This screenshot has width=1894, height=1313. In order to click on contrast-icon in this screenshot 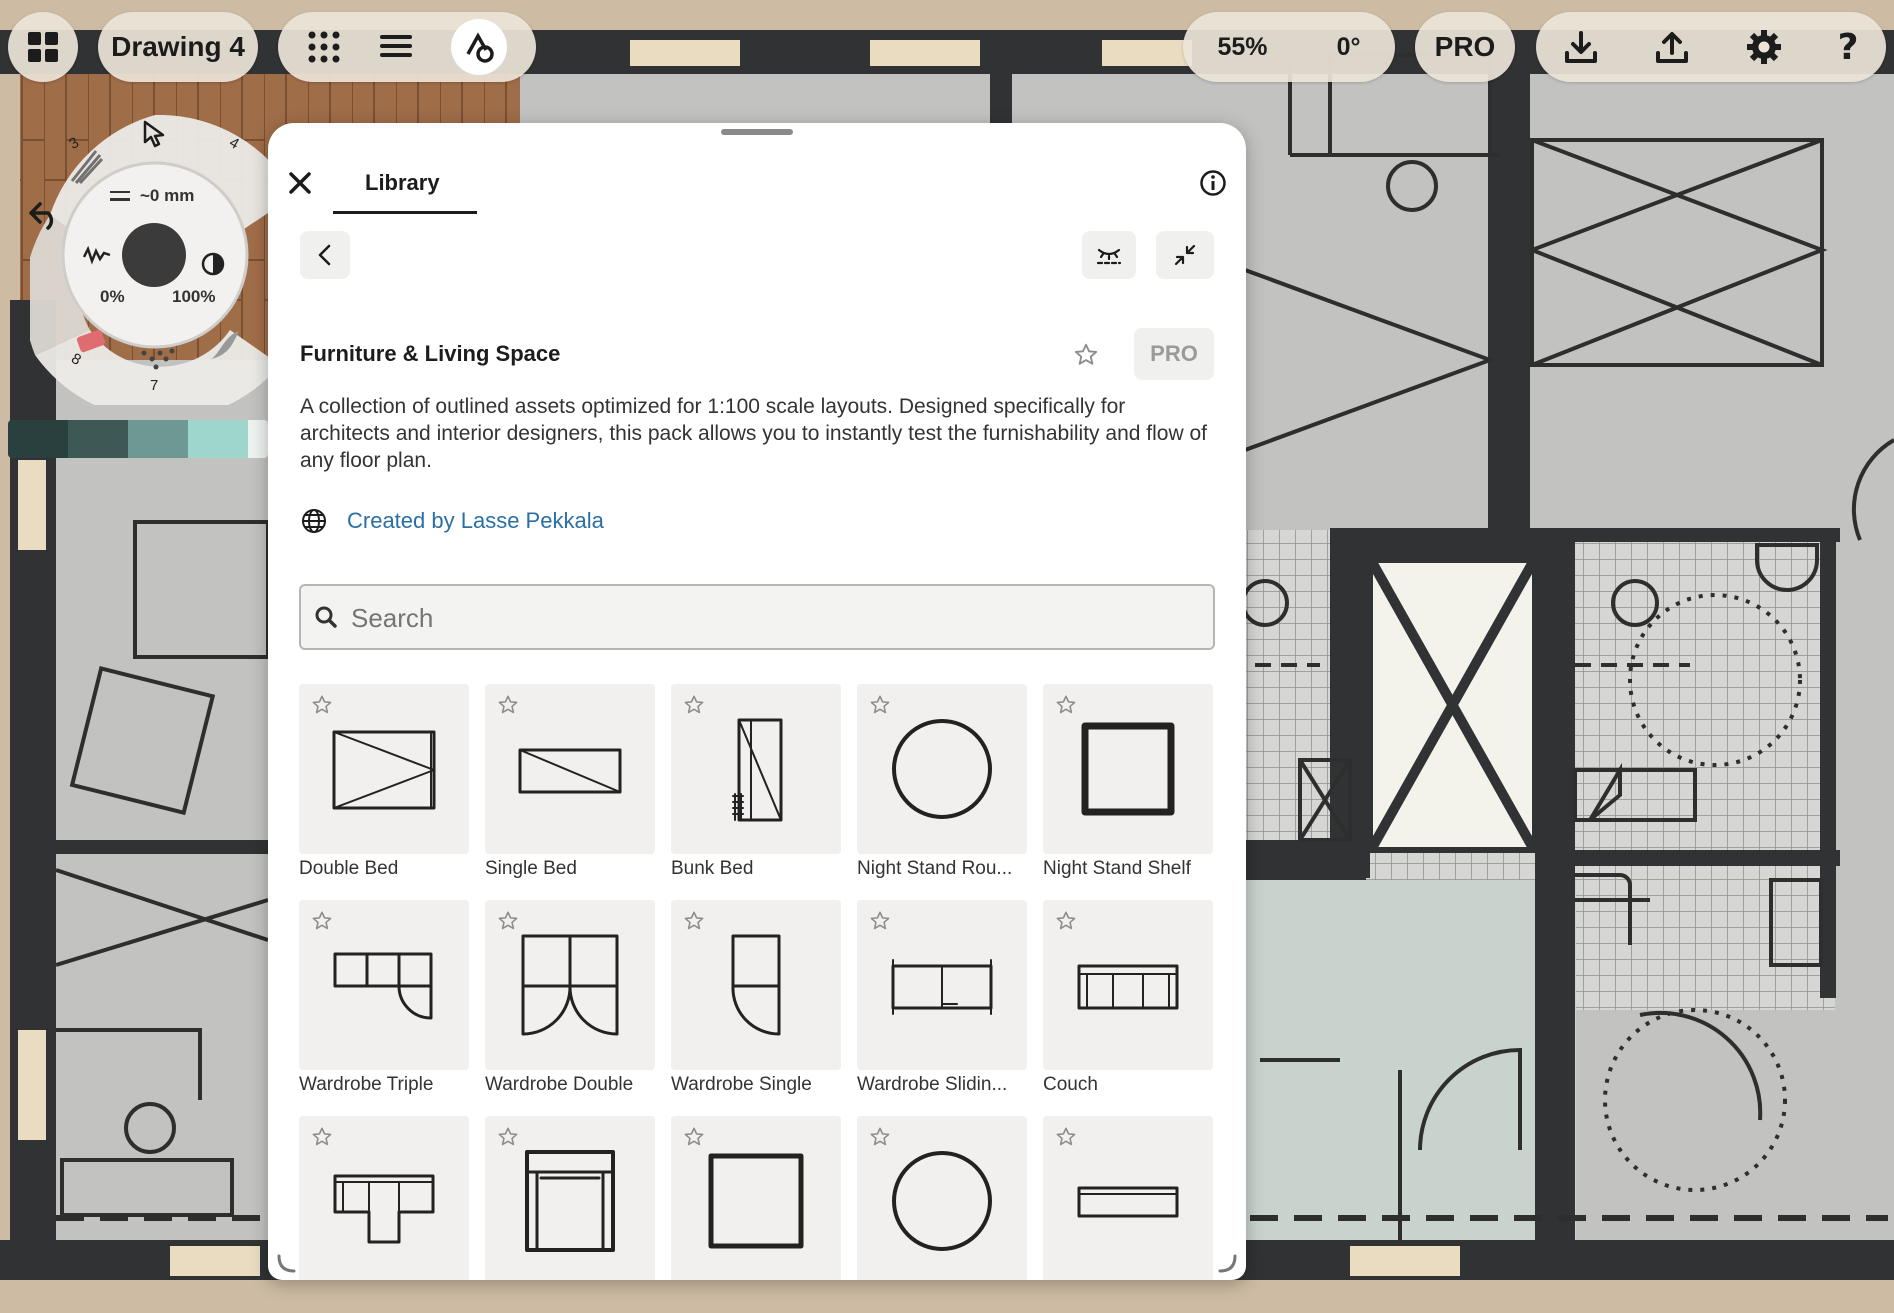, I will do `click(213, 264)`.